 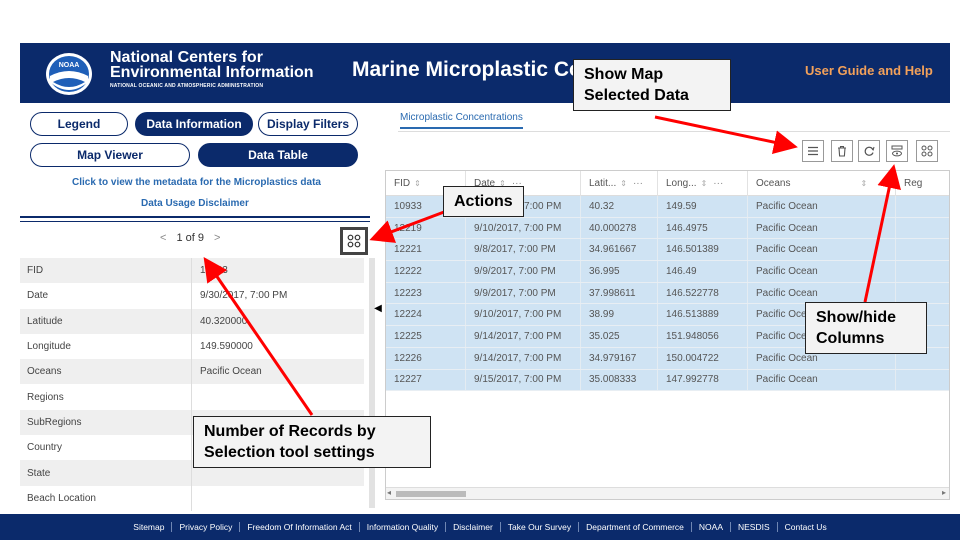 What do you see at coordinates (278, 155) in the screenshot?
I see `data-table-button: Data Table` at bounding box center [278, 155].